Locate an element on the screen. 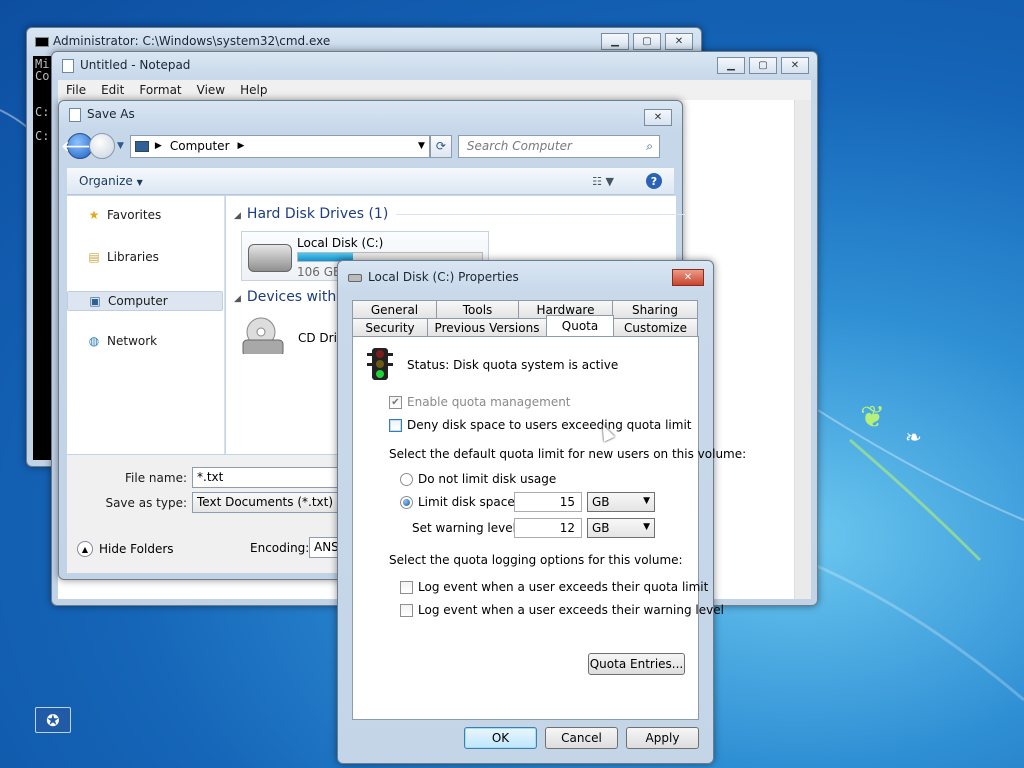  help-icon: ? is located at coordinates (654, 181).